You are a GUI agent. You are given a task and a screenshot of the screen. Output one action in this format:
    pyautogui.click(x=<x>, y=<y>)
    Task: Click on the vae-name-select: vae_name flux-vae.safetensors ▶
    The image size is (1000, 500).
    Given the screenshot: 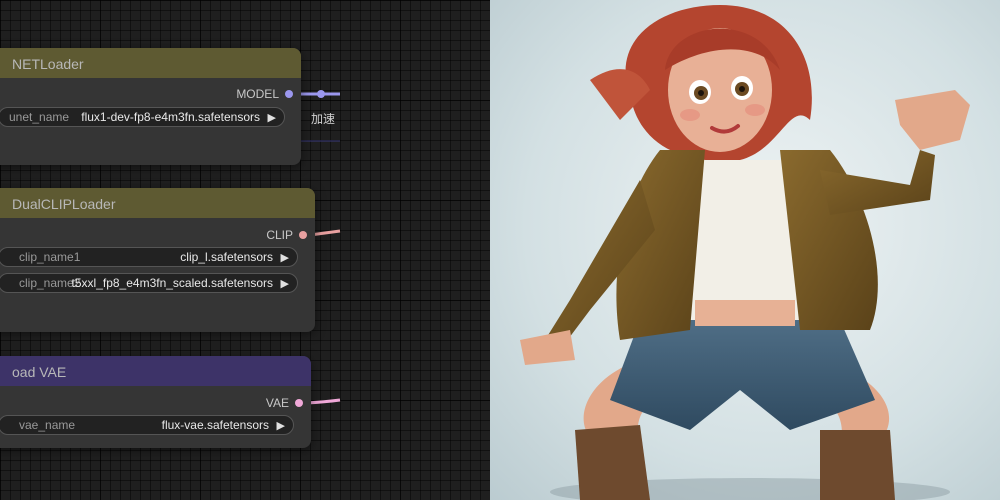 What is the action you would take?
    pyautogui.click(x=147, y=425)
    